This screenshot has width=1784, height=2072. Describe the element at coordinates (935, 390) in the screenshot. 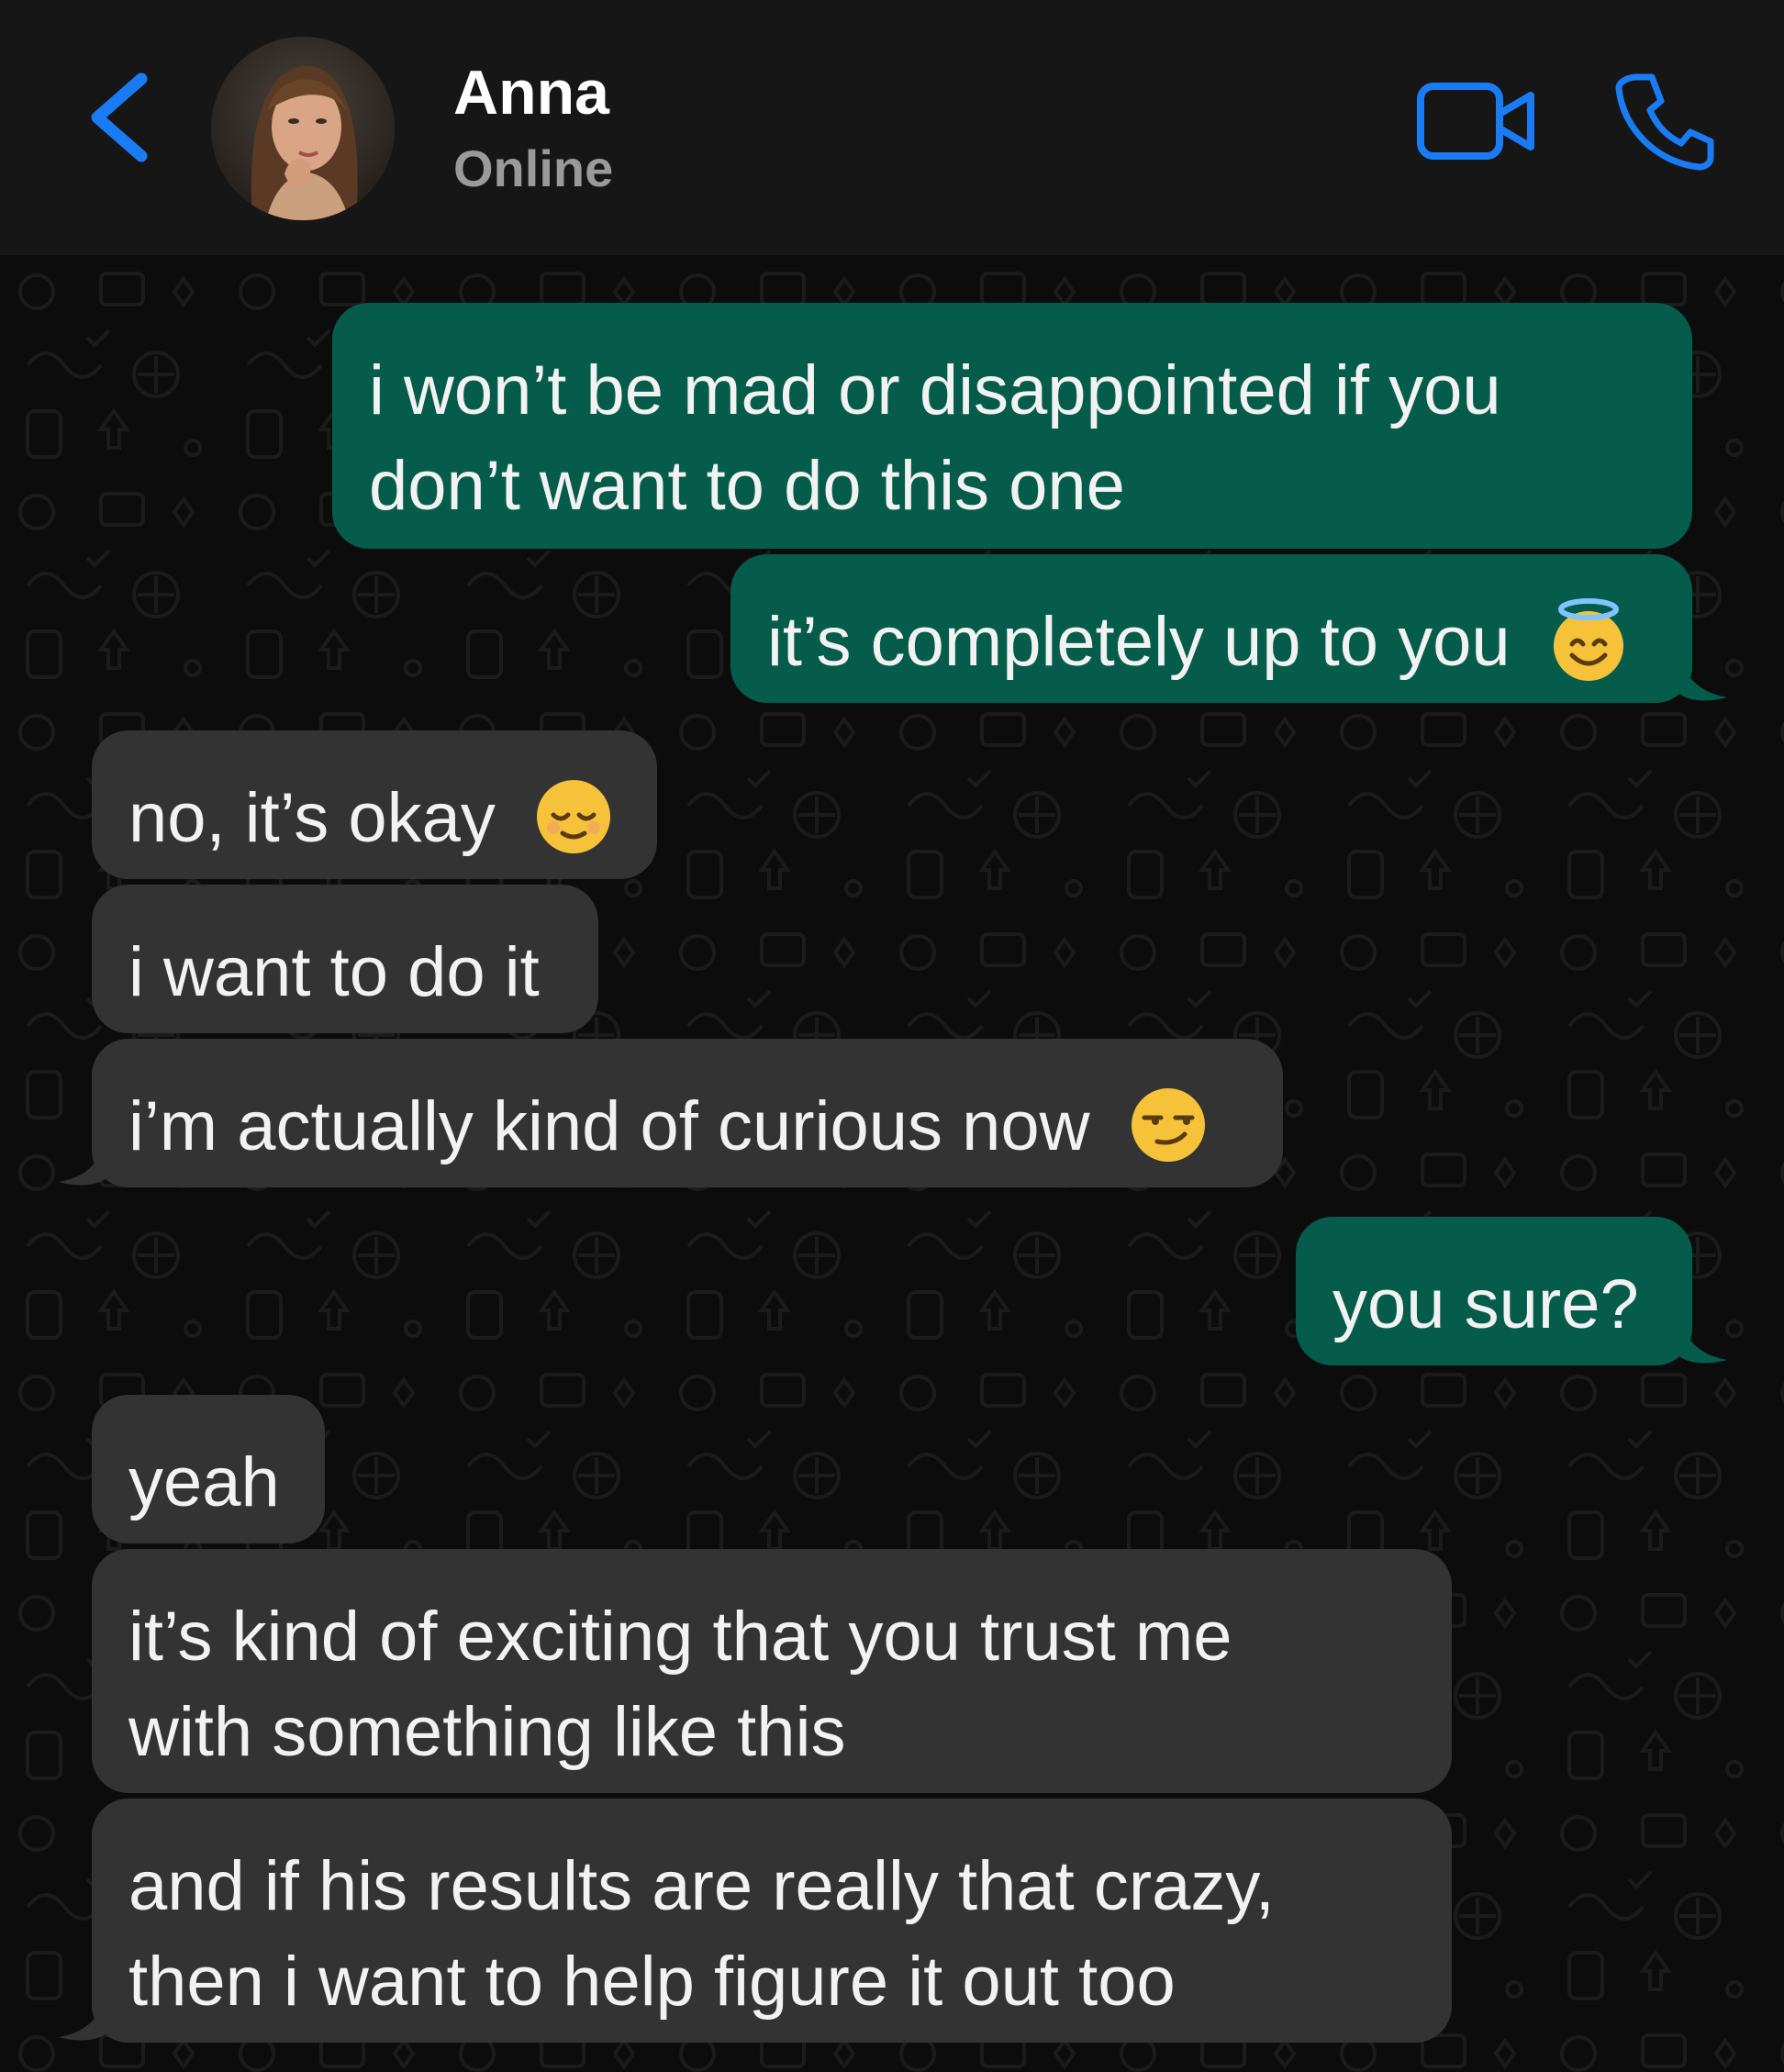

I see `message-text: i won’t be mad or disappointed if you` at that location.